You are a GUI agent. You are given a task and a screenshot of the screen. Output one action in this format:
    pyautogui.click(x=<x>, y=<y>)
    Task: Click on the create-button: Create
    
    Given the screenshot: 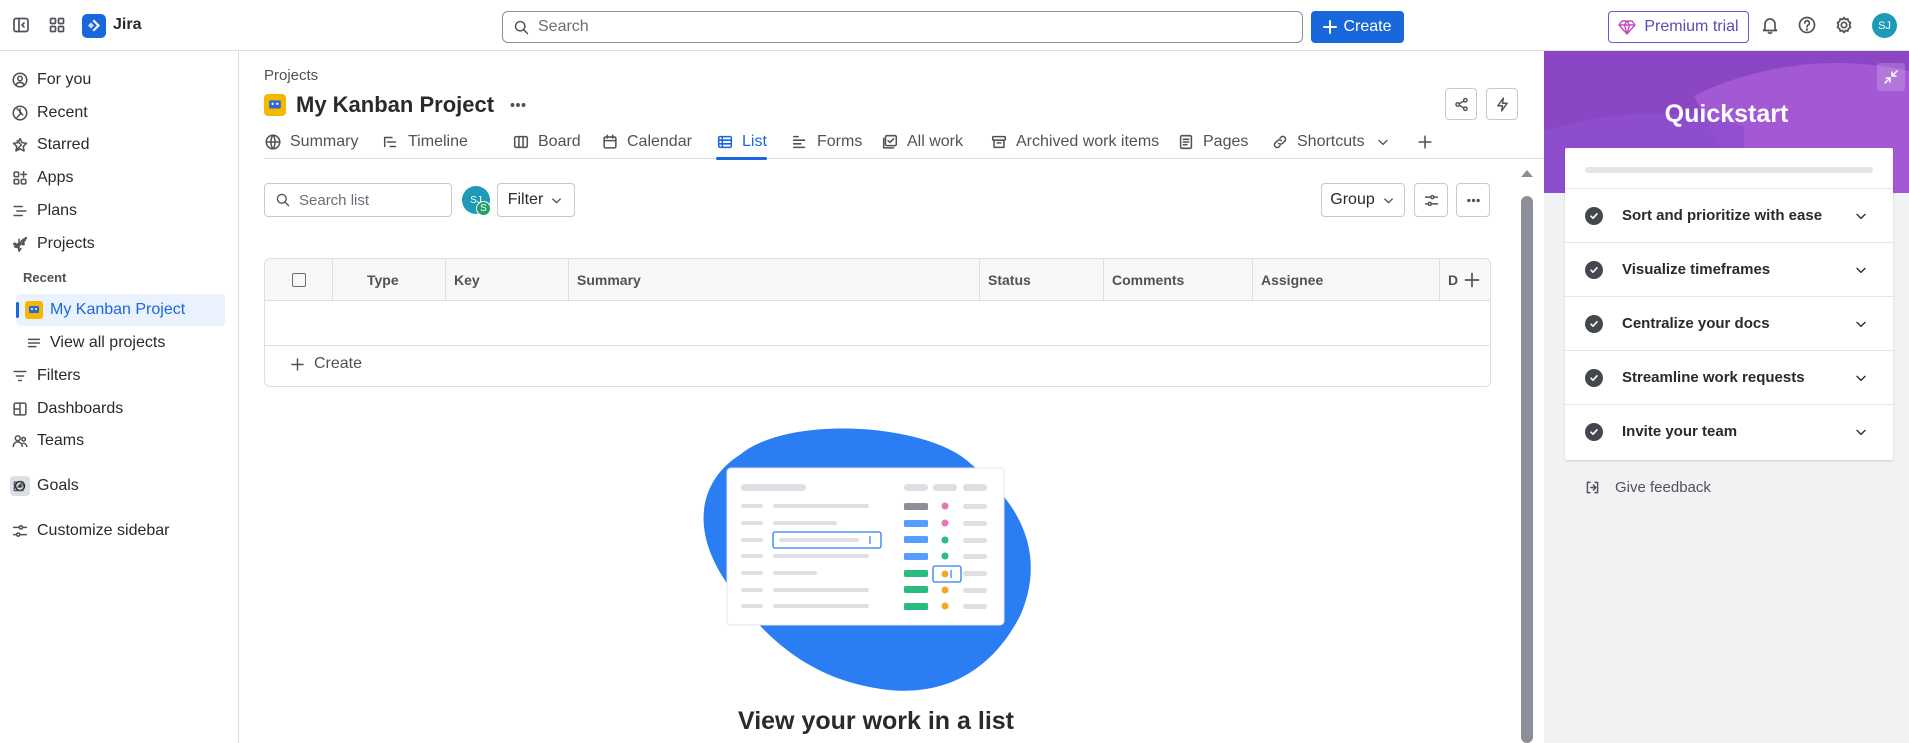 What is the action you would take?
    pyautogui.click(x=1357, y=27)
    